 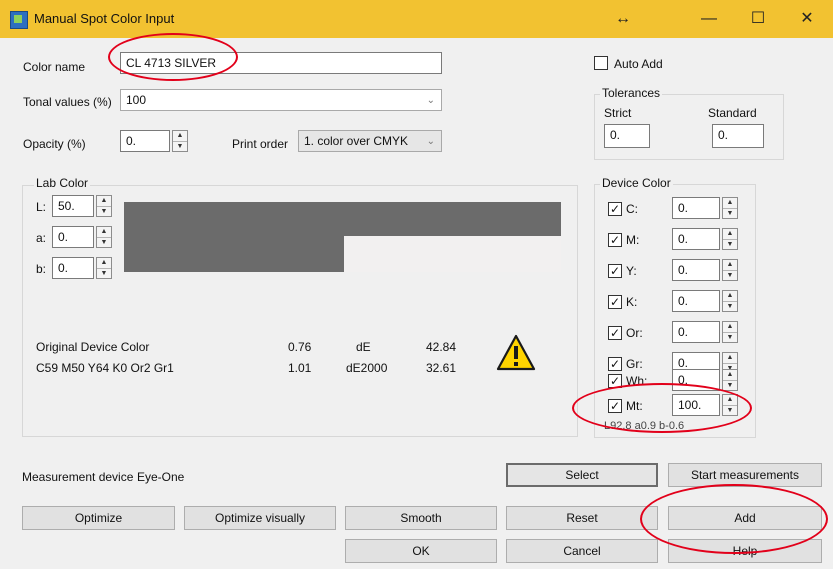 What do you see at coordinates (807, 19) in the screenshot?
I see `close-button: ✕` at bounding box center [807, 19].